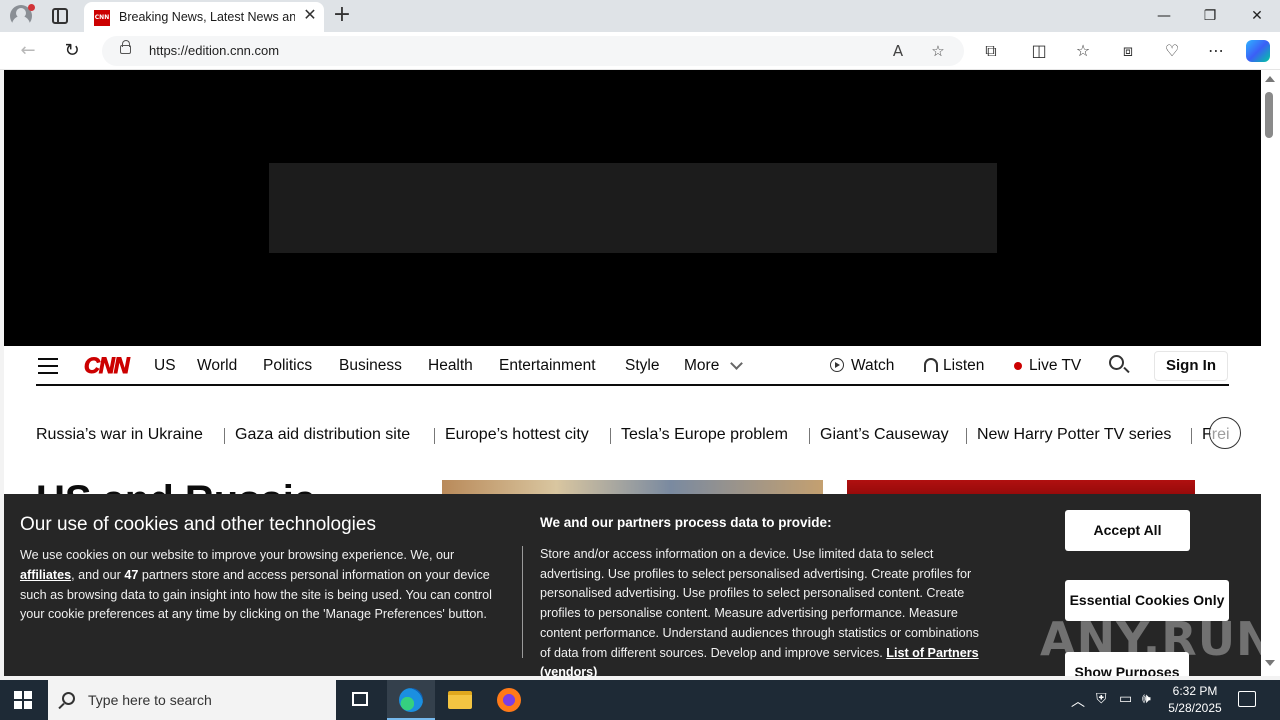  I want to click on tab-close-icon: ✕, so click(310, 16).